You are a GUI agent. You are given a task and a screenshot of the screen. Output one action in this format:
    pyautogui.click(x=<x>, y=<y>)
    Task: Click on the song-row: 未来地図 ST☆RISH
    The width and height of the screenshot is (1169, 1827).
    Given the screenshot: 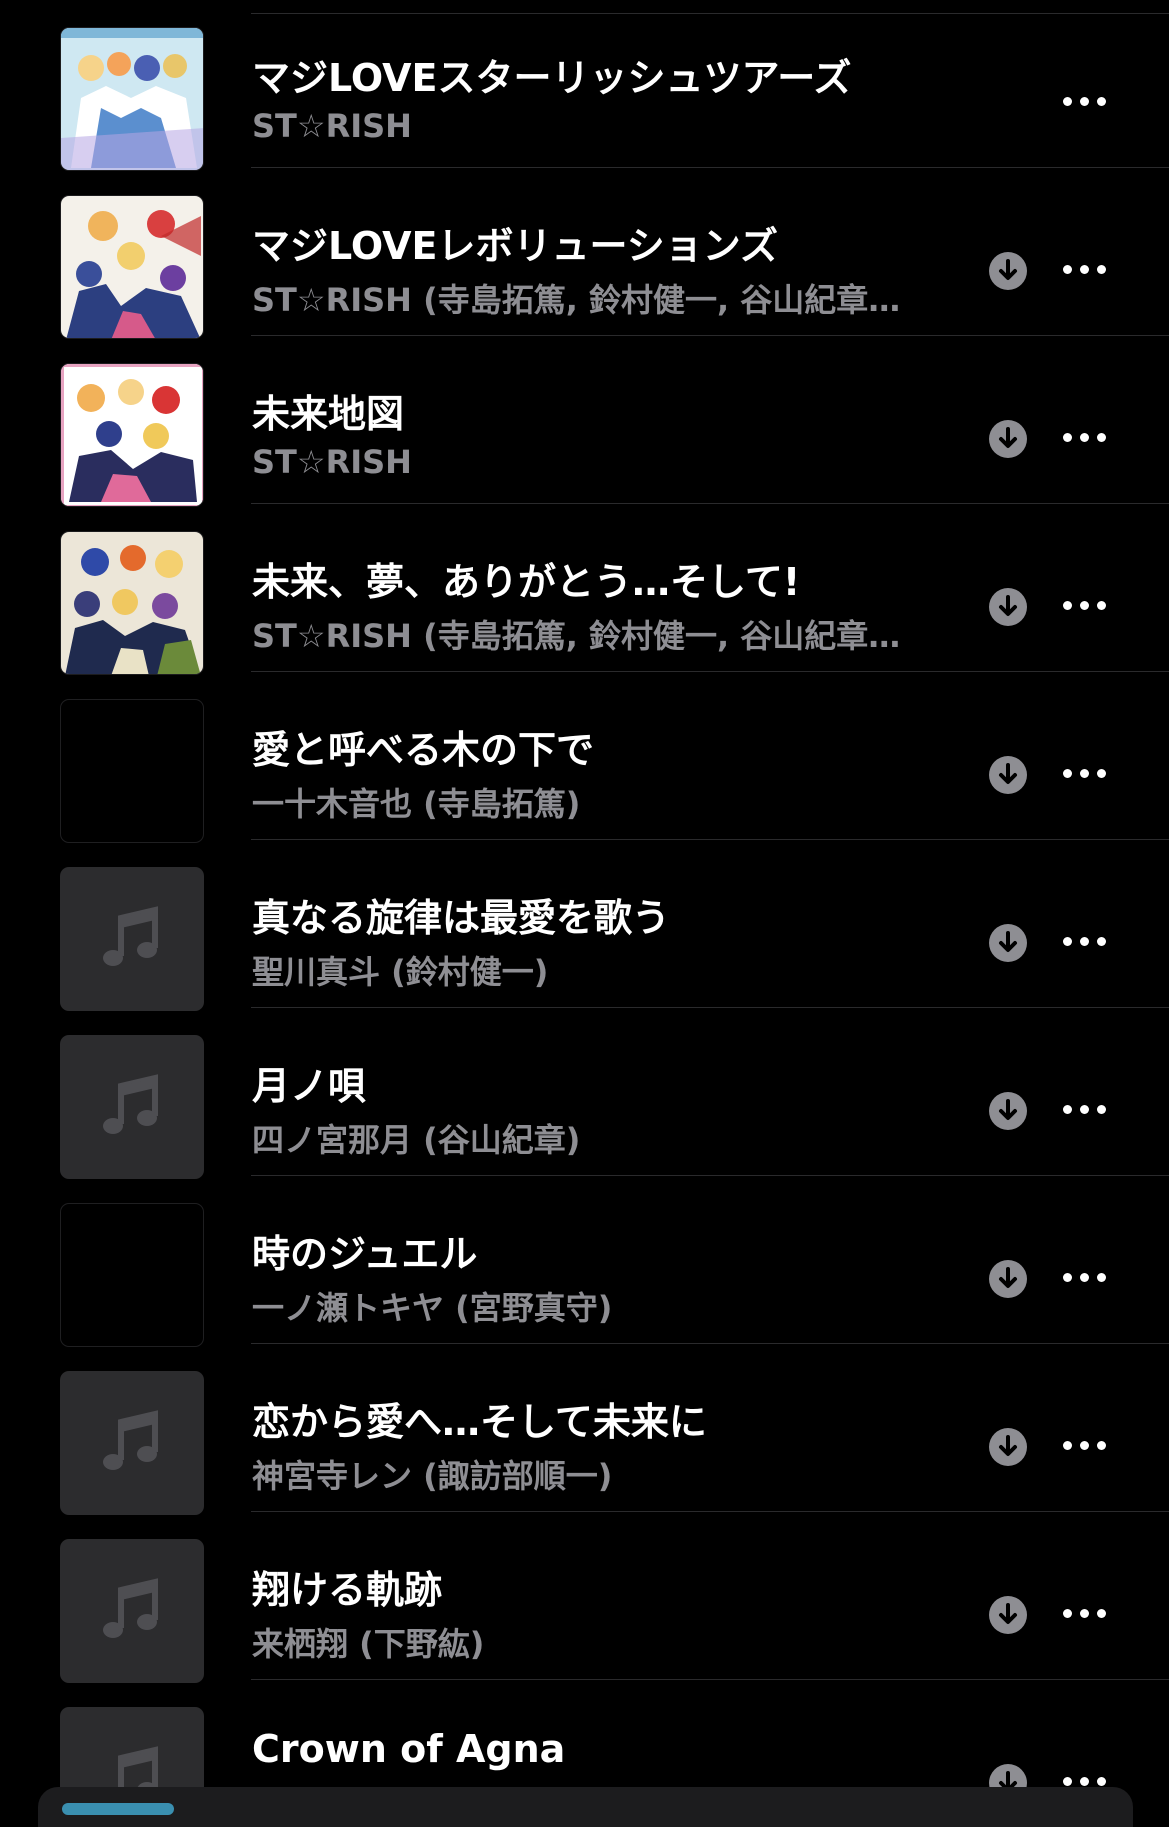 What is the action you would take?
    pyautogui.click(x=584, y=421)
    